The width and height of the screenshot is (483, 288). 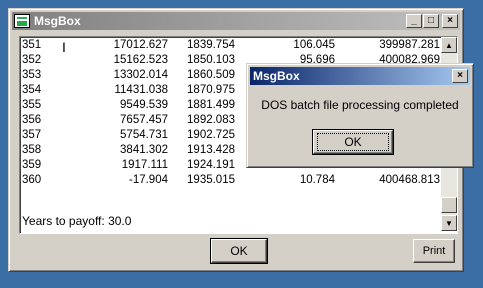 What do you see at coordinates (211, 135) in the screenshot?
I see `table-cell: 1902.725` at bounding box center [211, 135].